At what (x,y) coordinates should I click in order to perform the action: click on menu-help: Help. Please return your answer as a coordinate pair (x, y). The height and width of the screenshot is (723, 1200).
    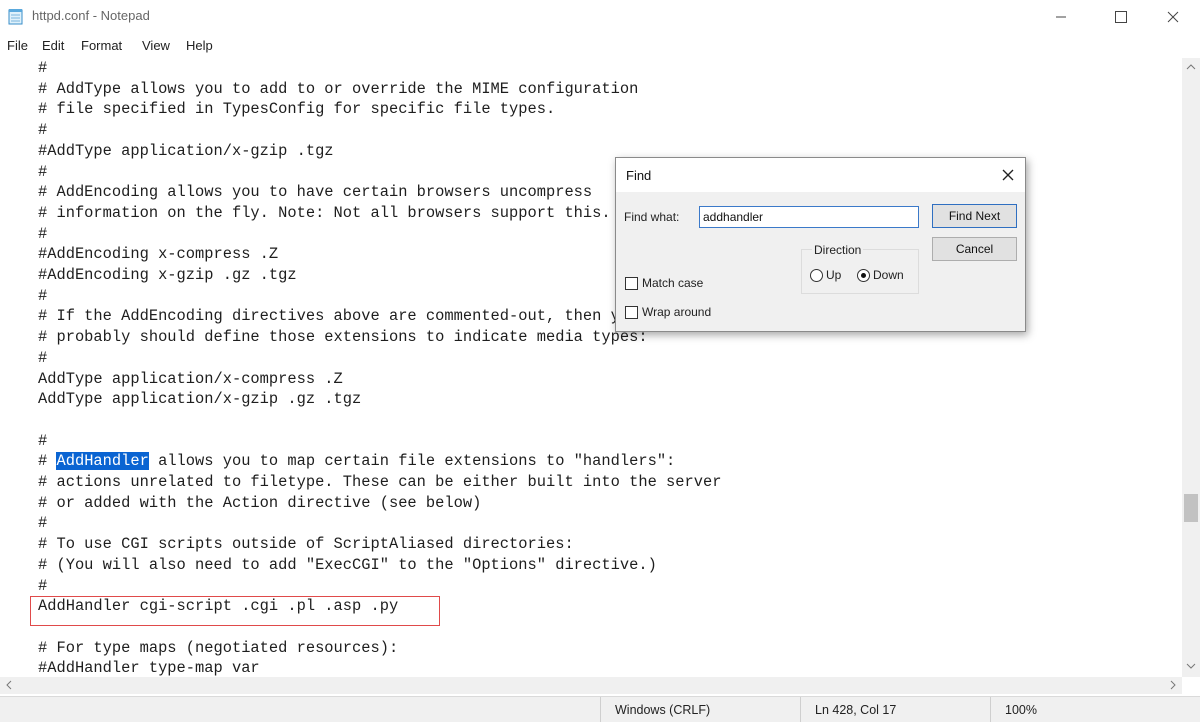
    Looking at the image, I should click on (199, 45).